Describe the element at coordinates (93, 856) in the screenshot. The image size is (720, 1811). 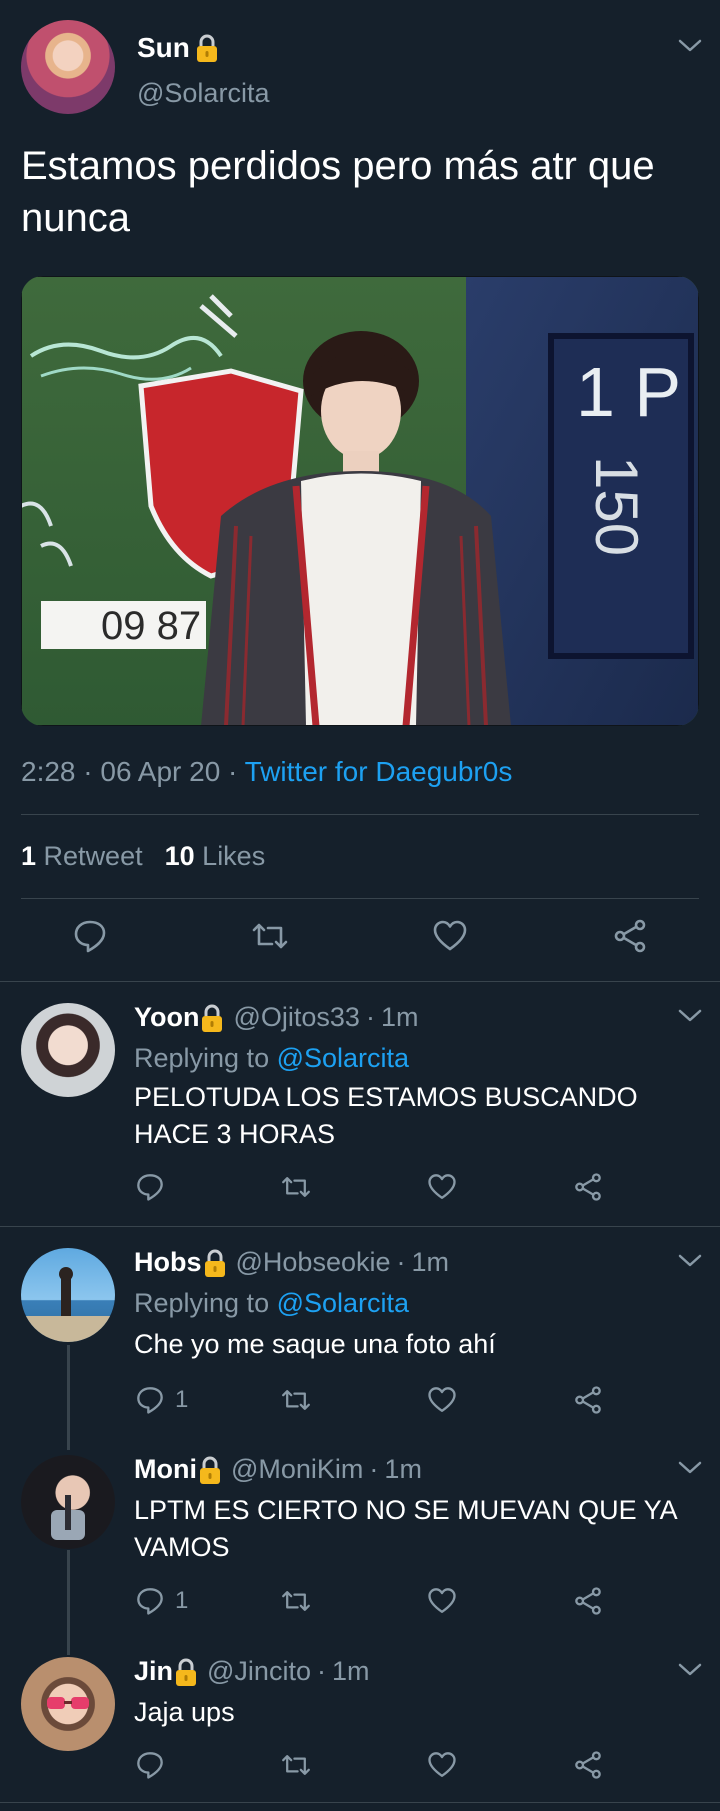
I see `retweets-label: Retweet` at that location.